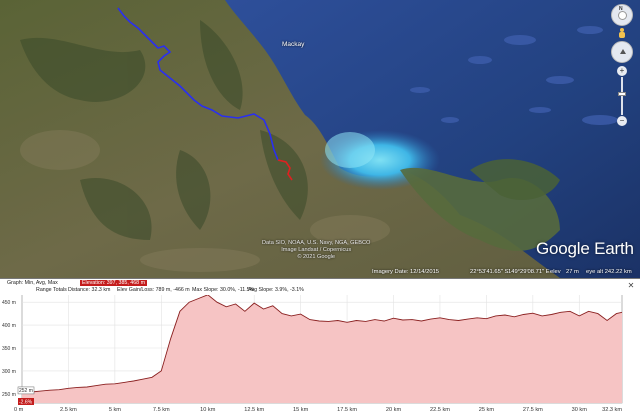  Describe the element at coordinates (406, 272) in the screenshot. I see `imagery-date: Imagery Date: 12/14/2015` at that location.